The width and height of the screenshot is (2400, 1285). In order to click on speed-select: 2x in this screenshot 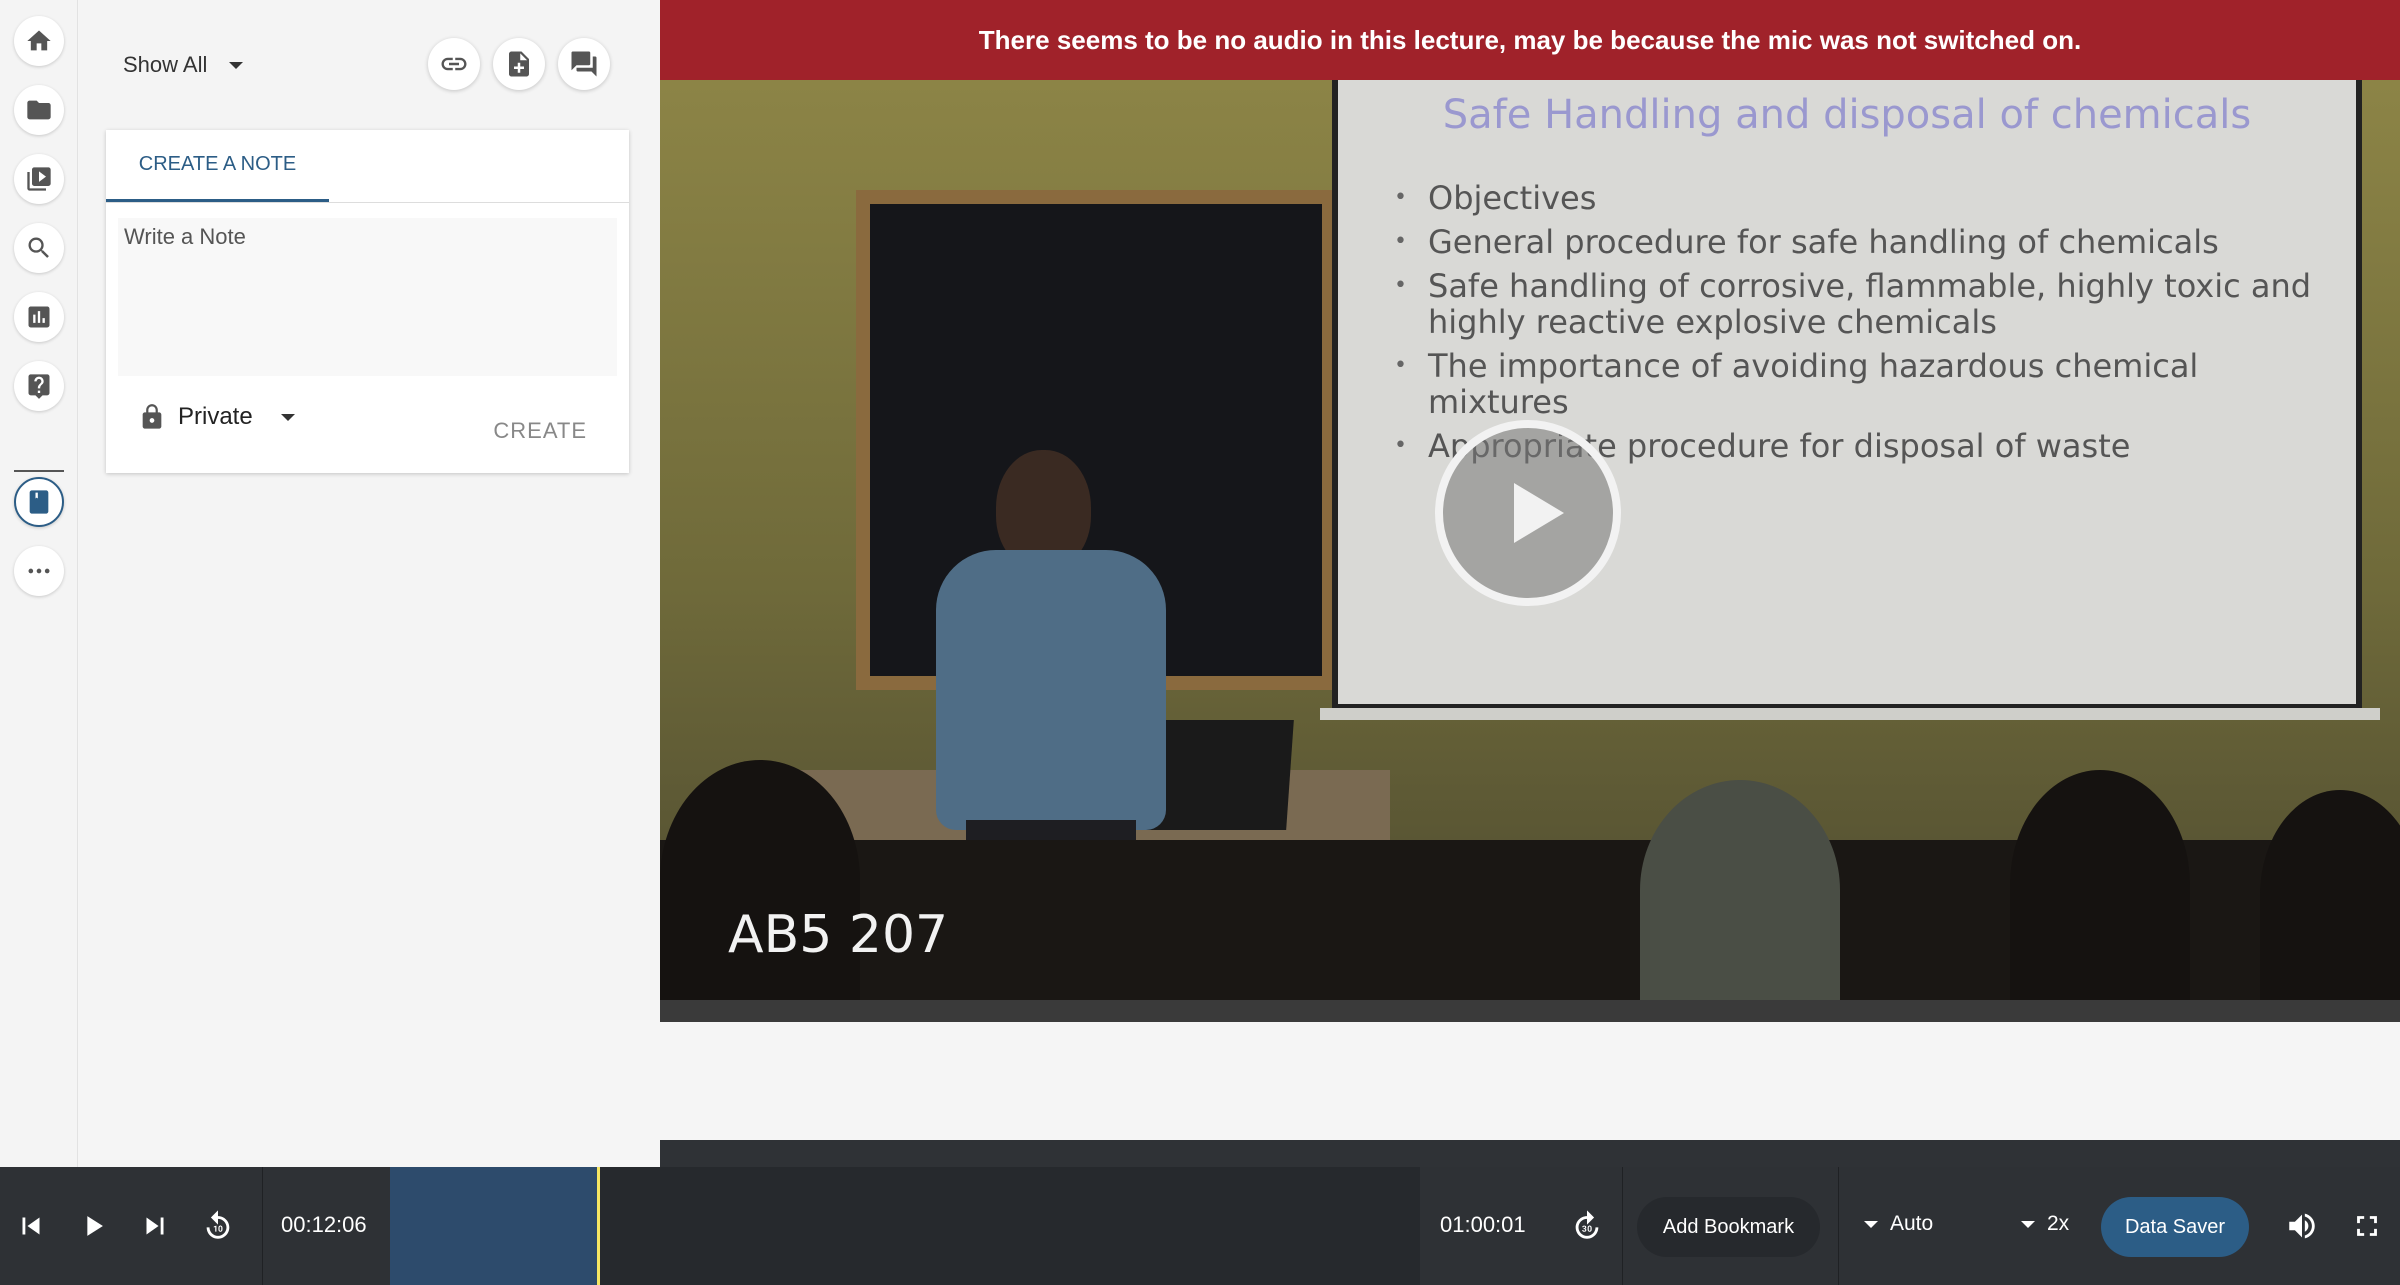, I will do `click(2045, 1224)`.